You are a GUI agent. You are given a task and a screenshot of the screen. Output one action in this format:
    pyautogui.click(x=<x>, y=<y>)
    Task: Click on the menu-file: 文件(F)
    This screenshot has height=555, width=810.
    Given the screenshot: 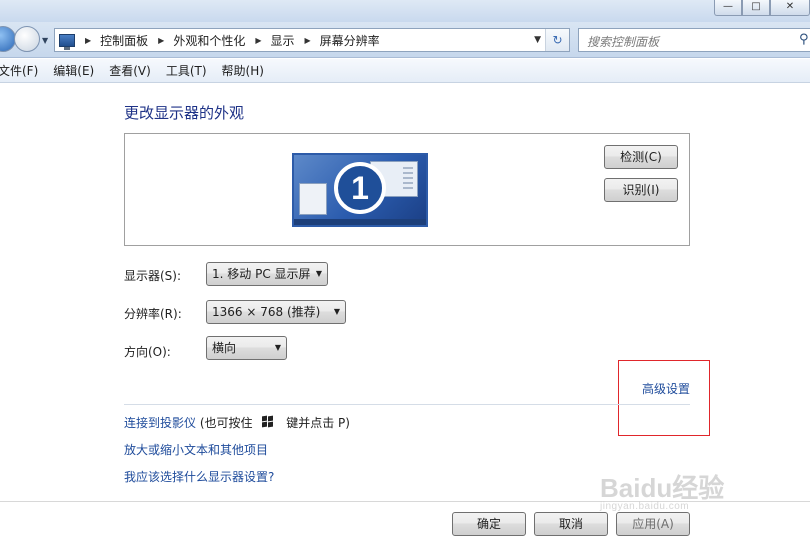 What is the action you would take?
    pyautogui.click(x=19, y=70)
    